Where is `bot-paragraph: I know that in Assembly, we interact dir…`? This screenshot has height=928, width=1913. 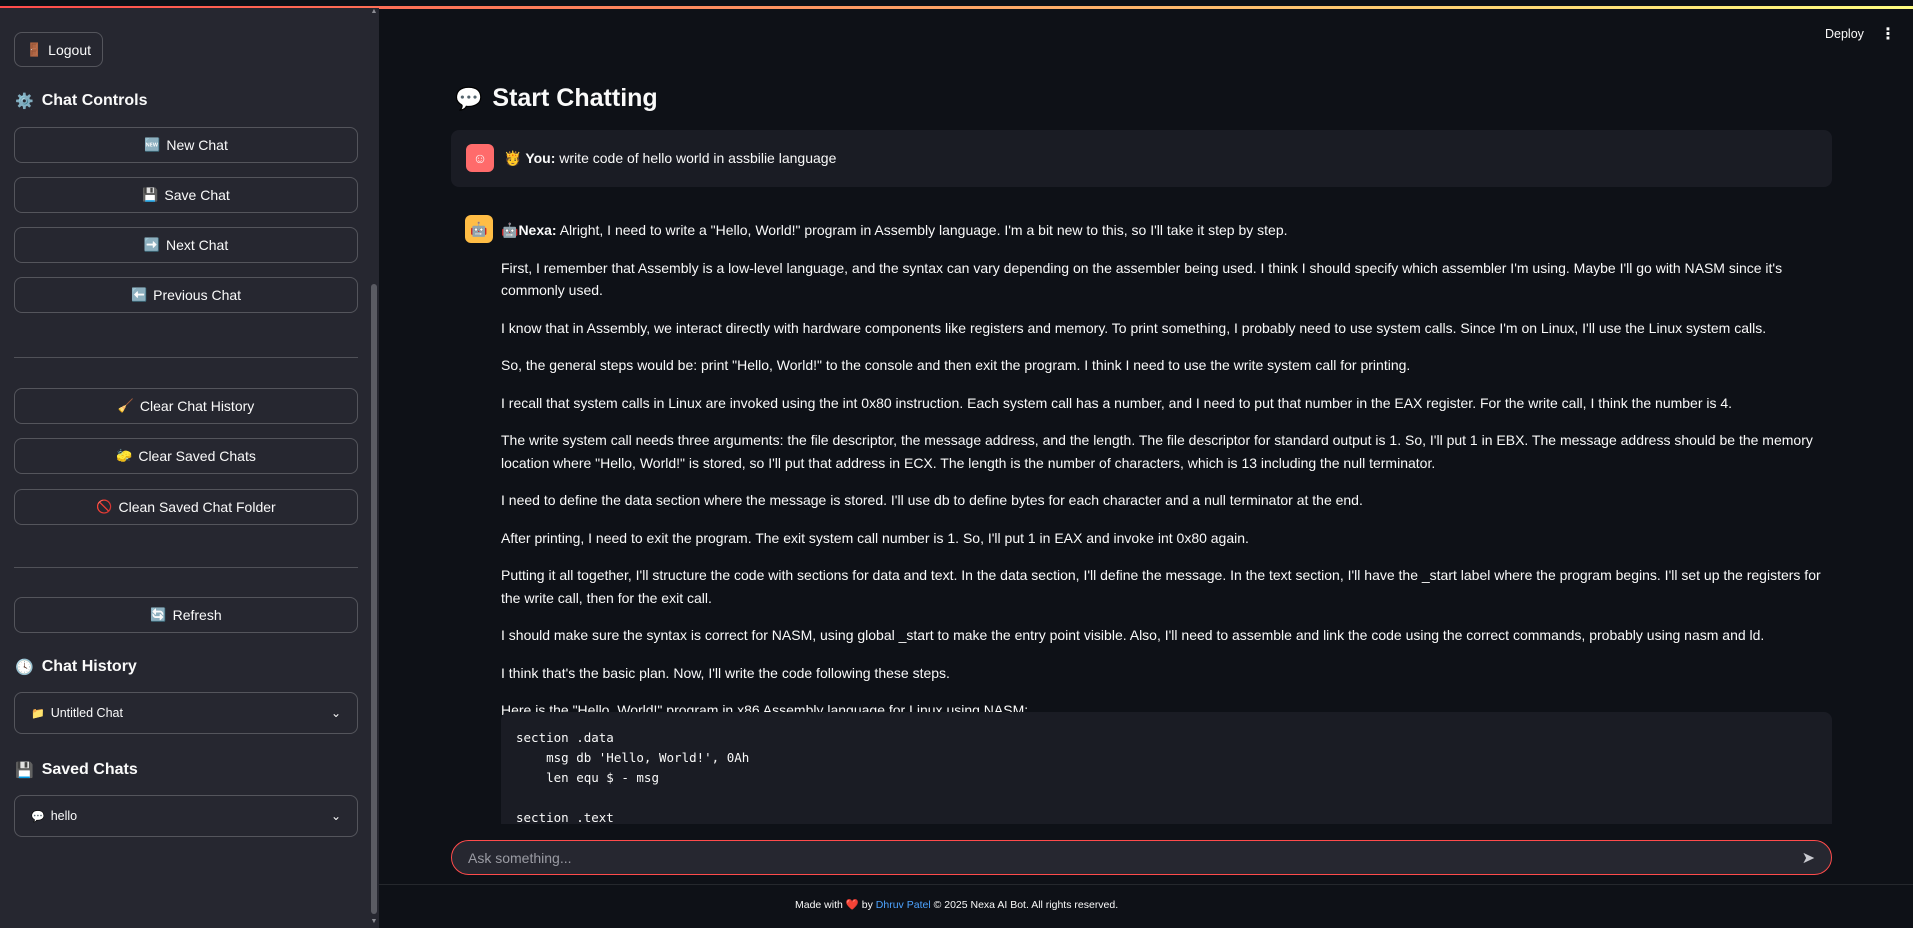 bot-paragraph: I know that in Assembly, we interact dir… is located at coordinates (1134, 327).